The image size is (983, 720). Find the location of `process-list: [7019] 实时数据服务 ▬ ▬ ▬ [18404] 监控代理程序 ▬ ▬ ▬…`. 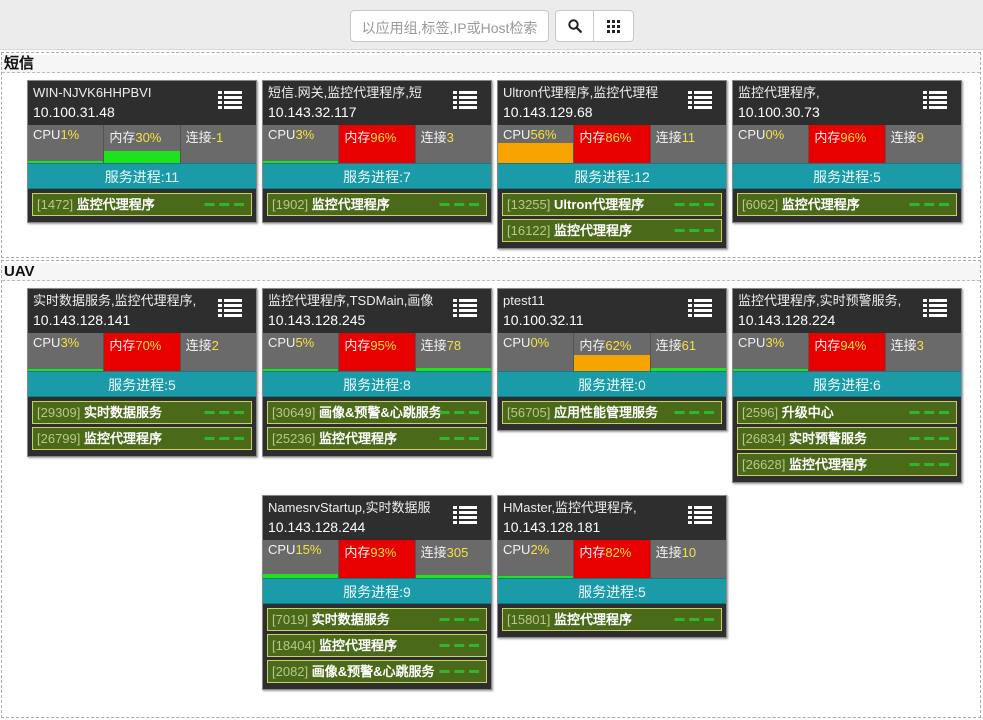

process-list: [7019] 实时数据服务 ▬ ▬ ▬ [18404] 监控代理程序 ▬ ▬ ▬… is located at coordinates (377, 646).